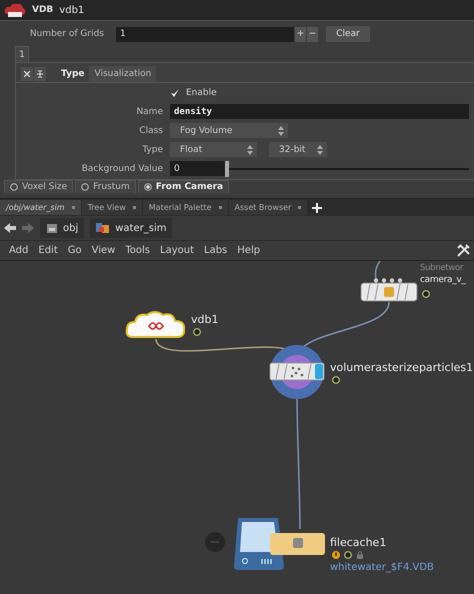  Describe the element at coordinates (443, 280) in the screenshot. I see `node-name: camera_v_` at that location.